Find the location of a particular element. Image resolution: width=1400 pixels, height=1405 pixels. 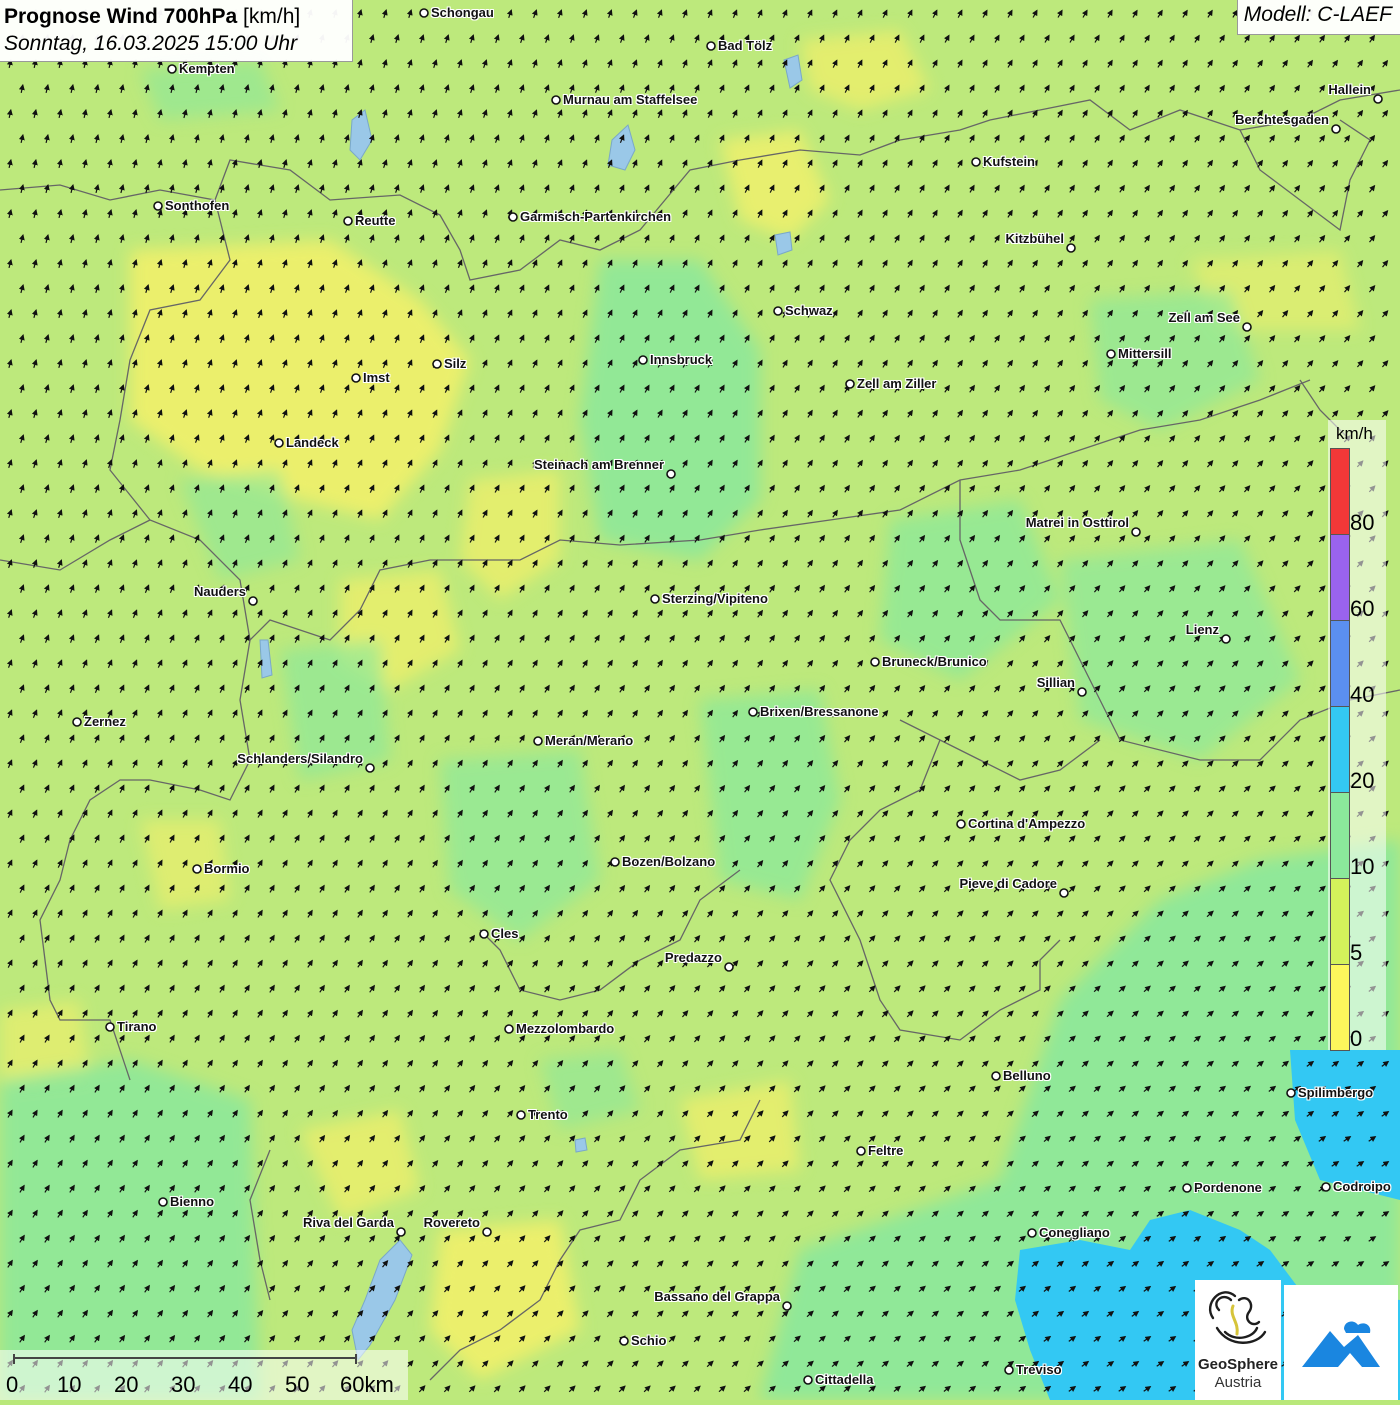

city-label: Sterzing/Vipiteno is located at coordinates (715, 599).